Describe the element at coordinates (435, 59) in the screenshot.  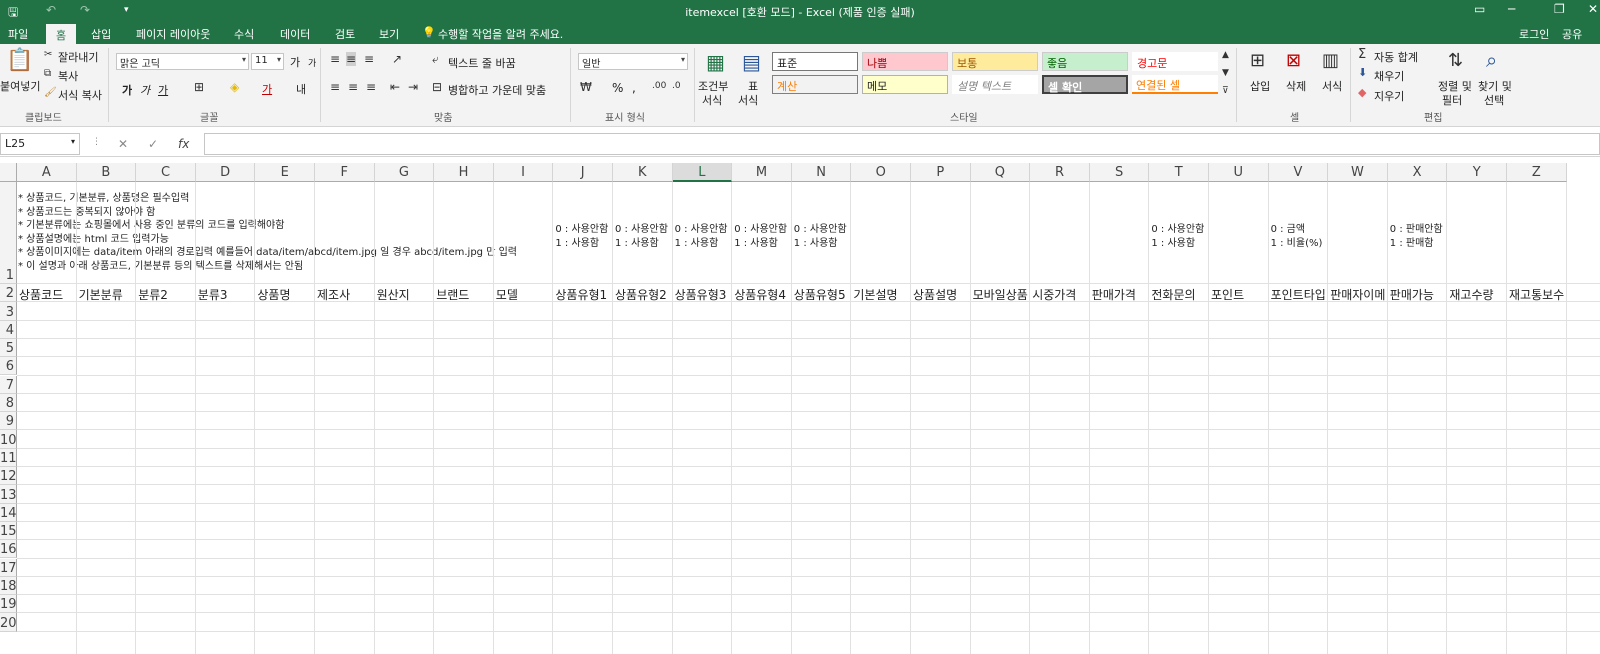
I see `wrap-text-icon: ⤶` at that location.